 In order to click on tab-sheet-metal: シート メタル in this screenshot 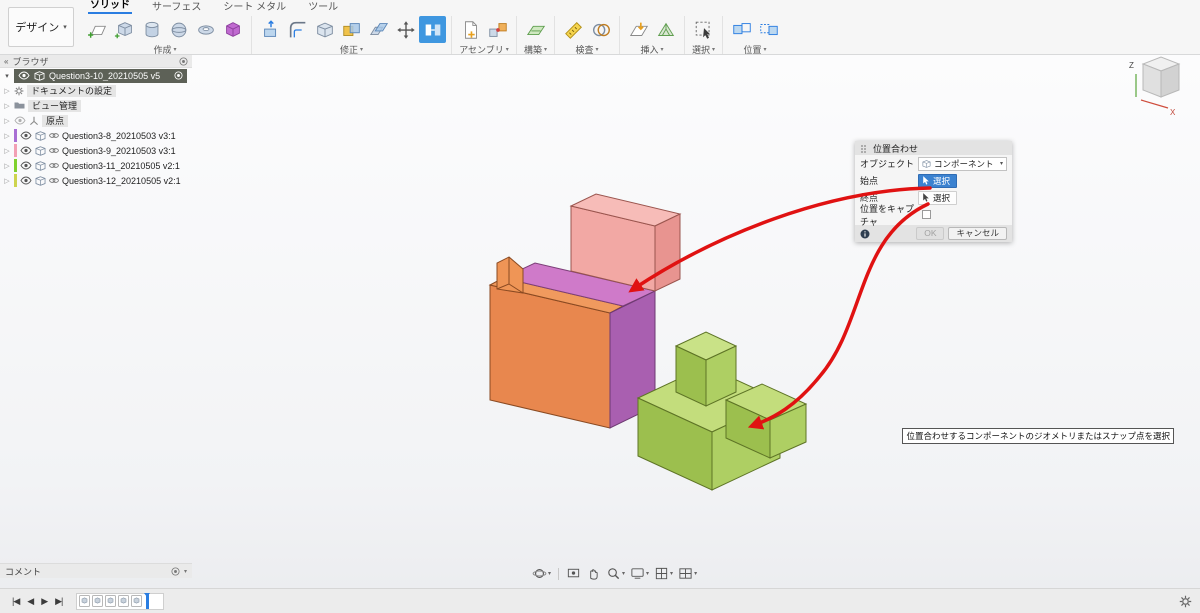, I will do `click(254, 7)`.